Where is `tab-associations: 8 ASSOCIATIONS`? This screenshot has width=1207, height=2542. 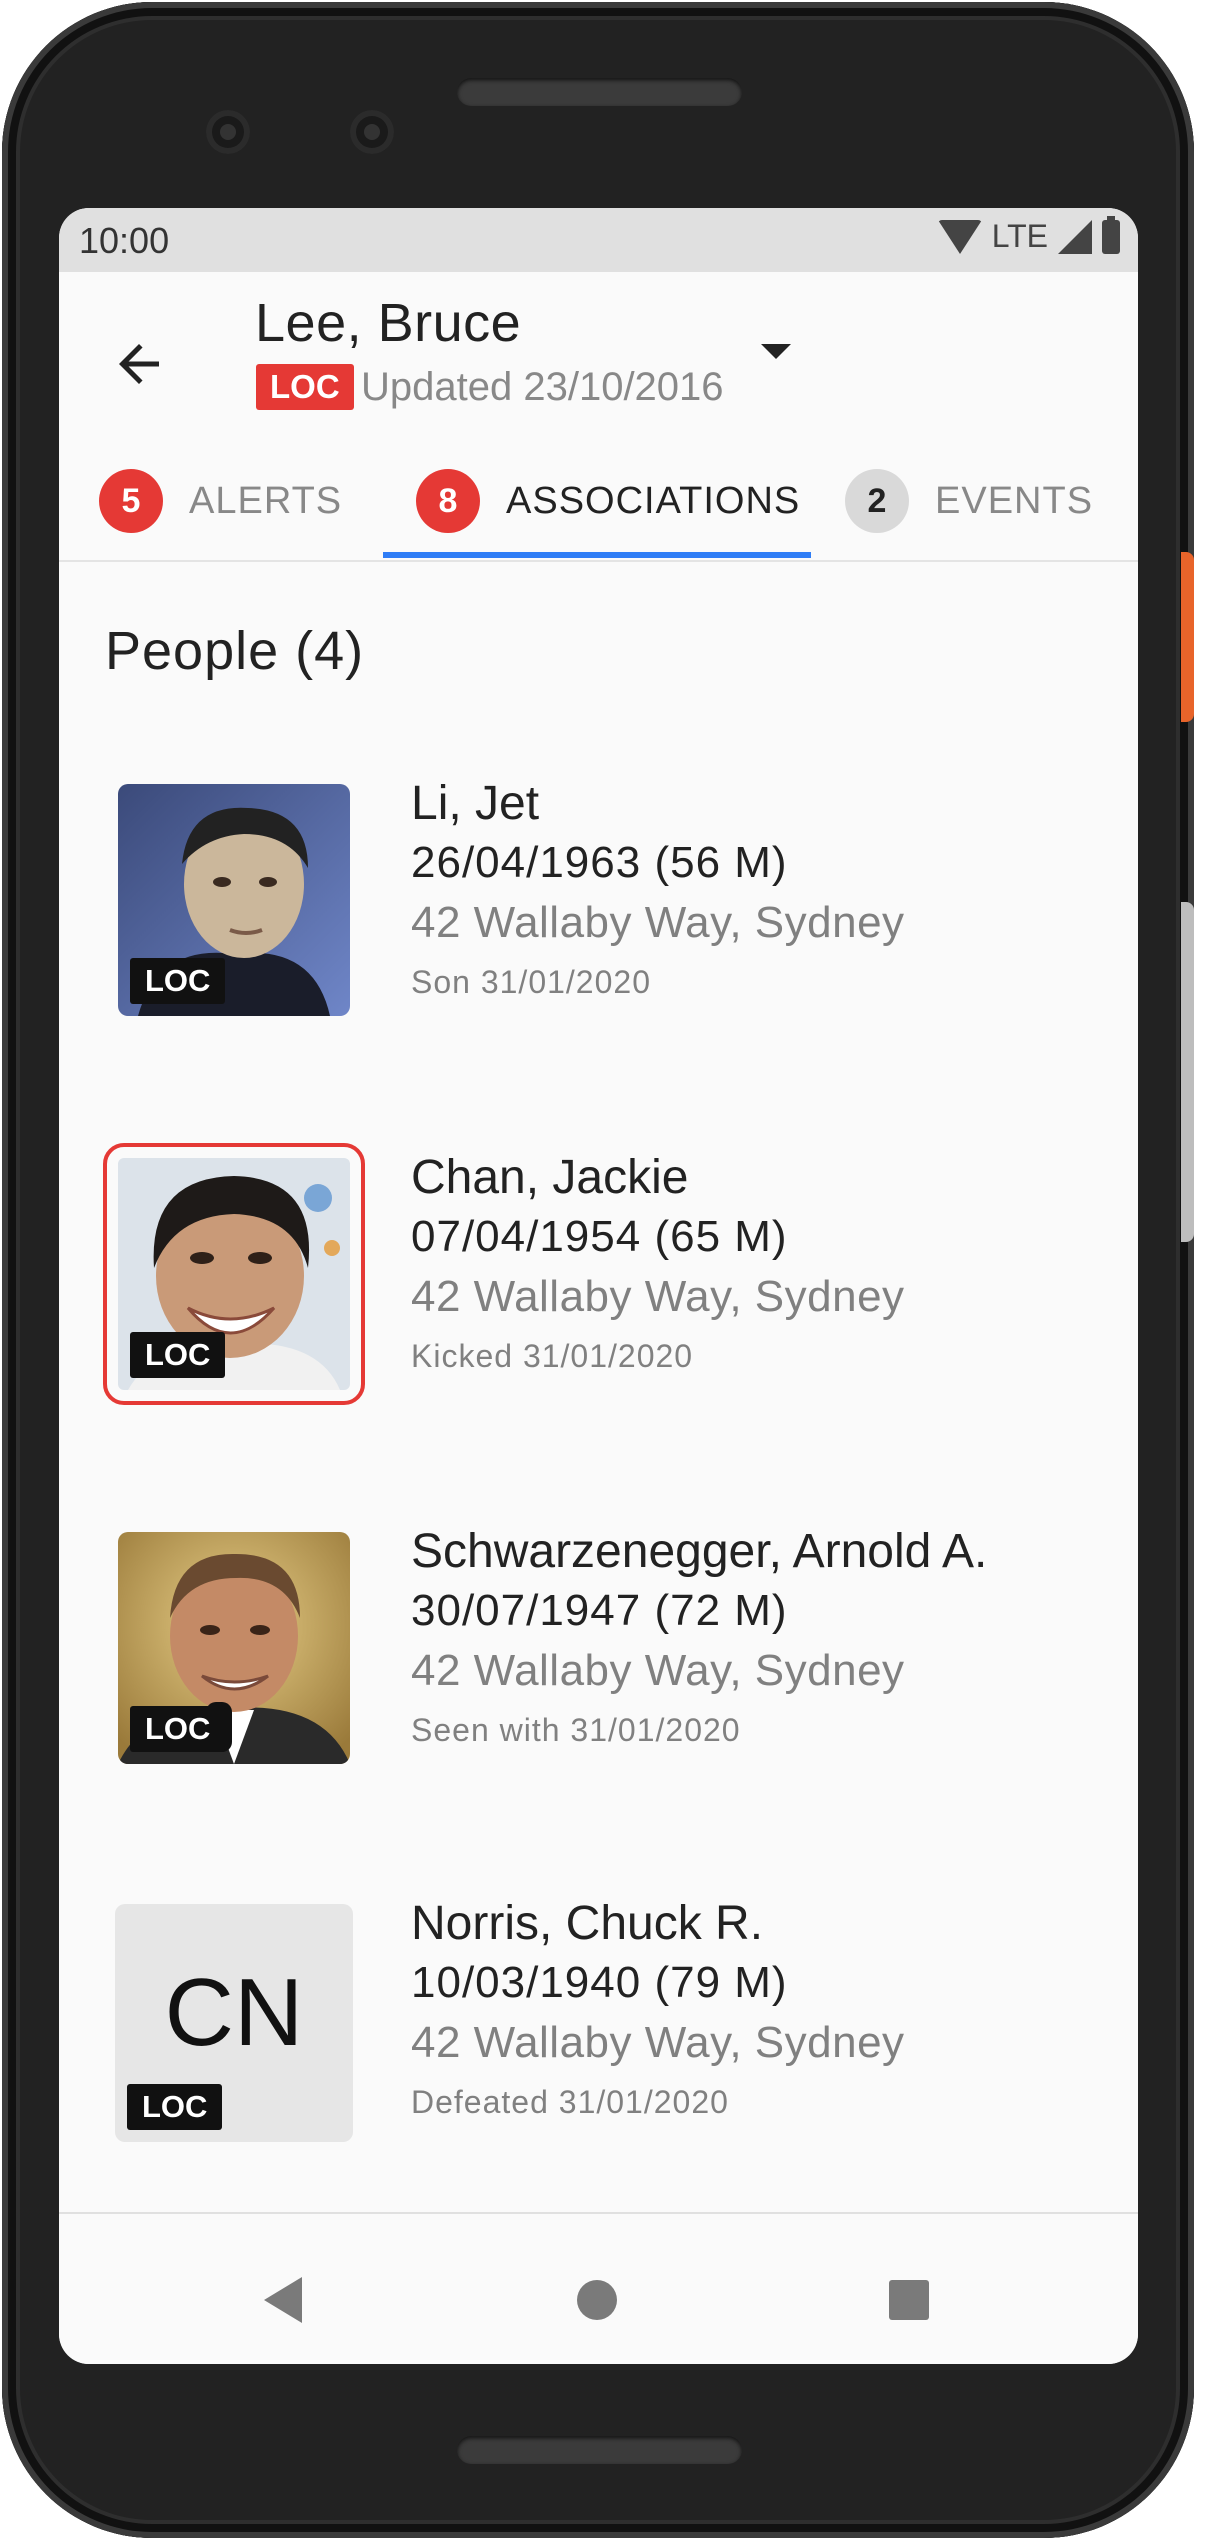
tab-associations: 8 ASSOCIATIONS is located at coordinates (608, 501).